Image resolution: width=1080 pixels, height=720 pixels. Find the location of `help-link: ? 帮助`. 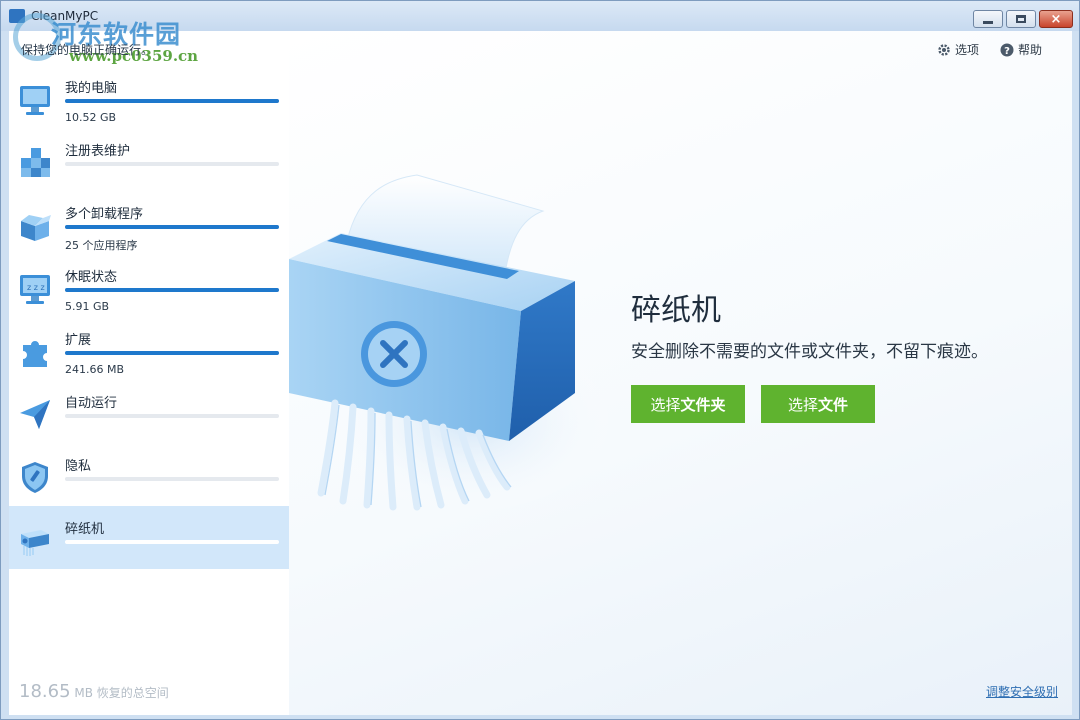

help-link: ? 帮助 is located at coordinates (1021, 49).